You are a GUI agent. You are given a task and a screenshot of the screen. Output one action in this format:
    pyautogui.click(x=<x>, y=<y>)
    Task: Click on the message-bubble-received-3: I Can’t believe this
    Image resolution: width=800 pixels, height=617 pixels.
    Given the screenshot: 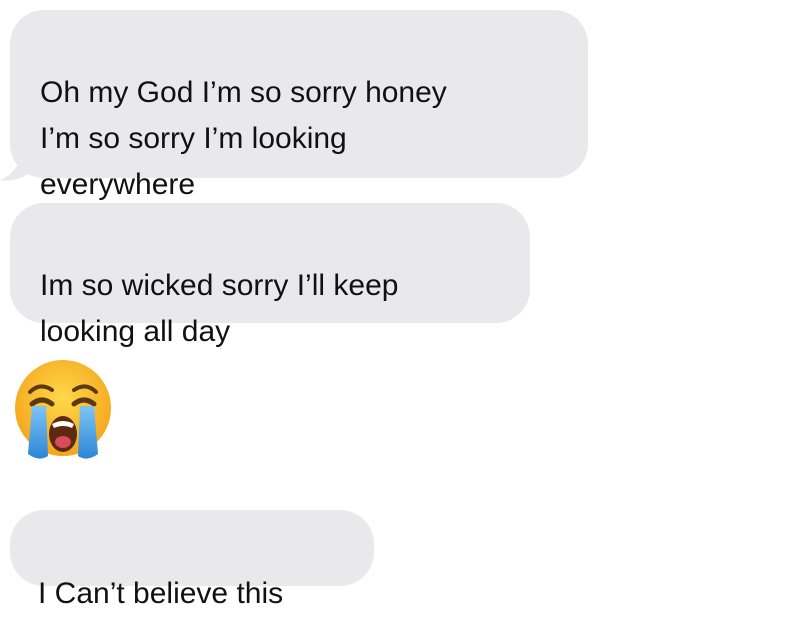 What is the action you would take?
    pyautogui.click(x=192, y=560)
    